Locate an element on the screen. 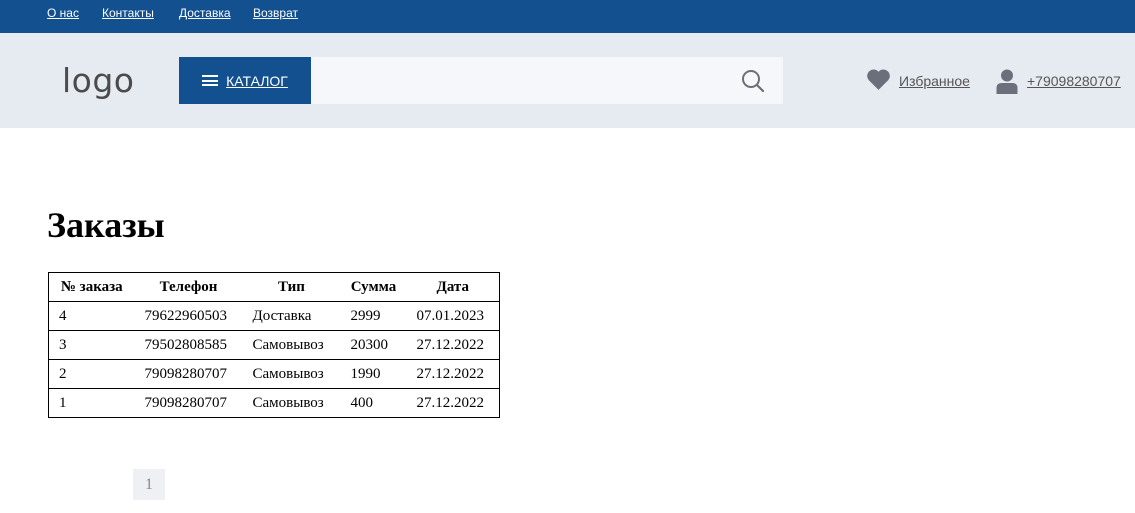 The image size is (1135, 513). burger-menu-icon is located at coordinates (210, 80).